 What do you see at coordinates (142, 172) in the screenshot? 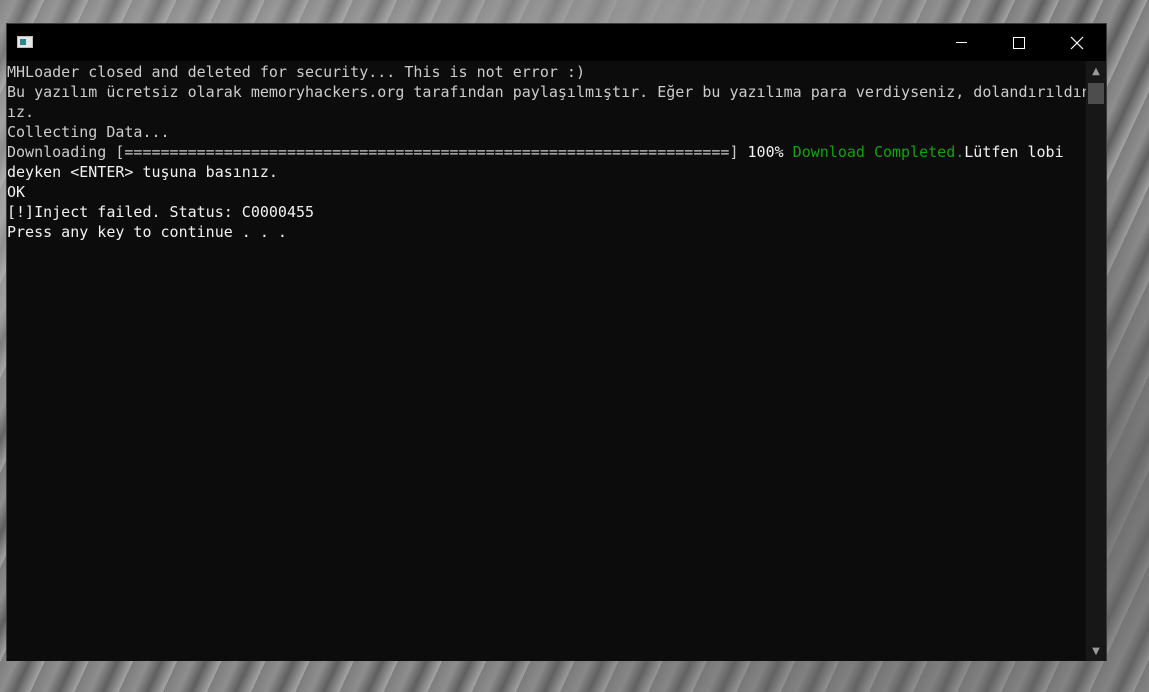
I see `console-line: deyken <ENTER> tuşuna basınız.` at bounding box center [142, 172].